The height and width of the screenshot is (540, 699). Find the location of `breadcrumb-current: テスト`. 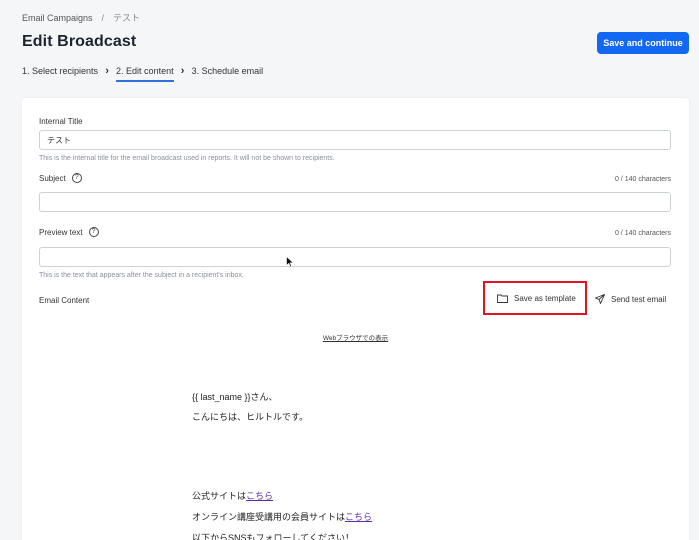

breadcrumb-current: テスト is located at coordinates (127, 18).